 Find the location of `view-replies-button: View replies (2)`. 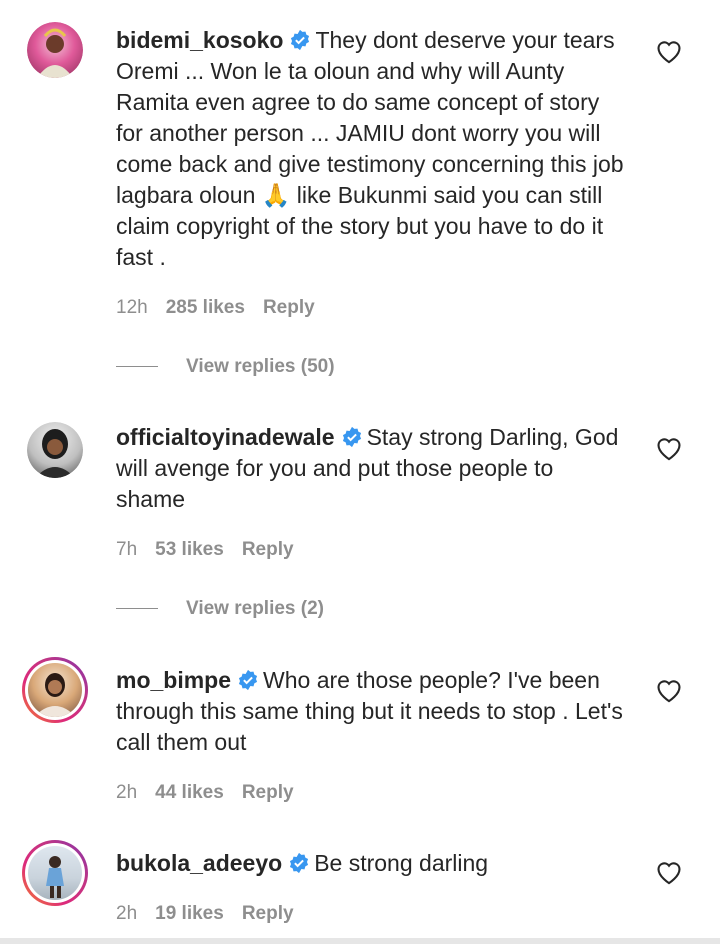

view-replies-button: View replies (2) is located at coordinates (220, 609).